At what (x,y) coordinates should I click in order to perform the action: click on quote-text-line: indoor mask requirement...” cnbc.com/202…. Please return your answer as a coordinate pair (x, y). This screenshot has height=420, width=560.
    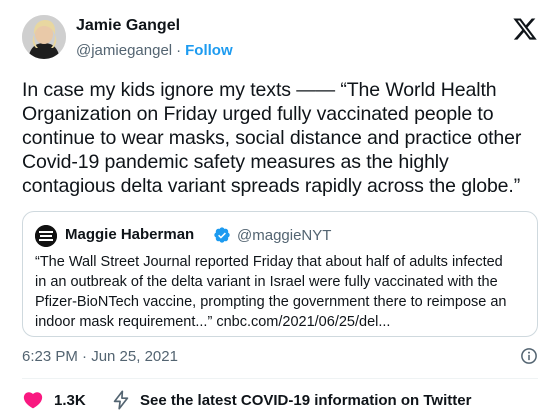
    Looking at the image, I should click on (213, 322).